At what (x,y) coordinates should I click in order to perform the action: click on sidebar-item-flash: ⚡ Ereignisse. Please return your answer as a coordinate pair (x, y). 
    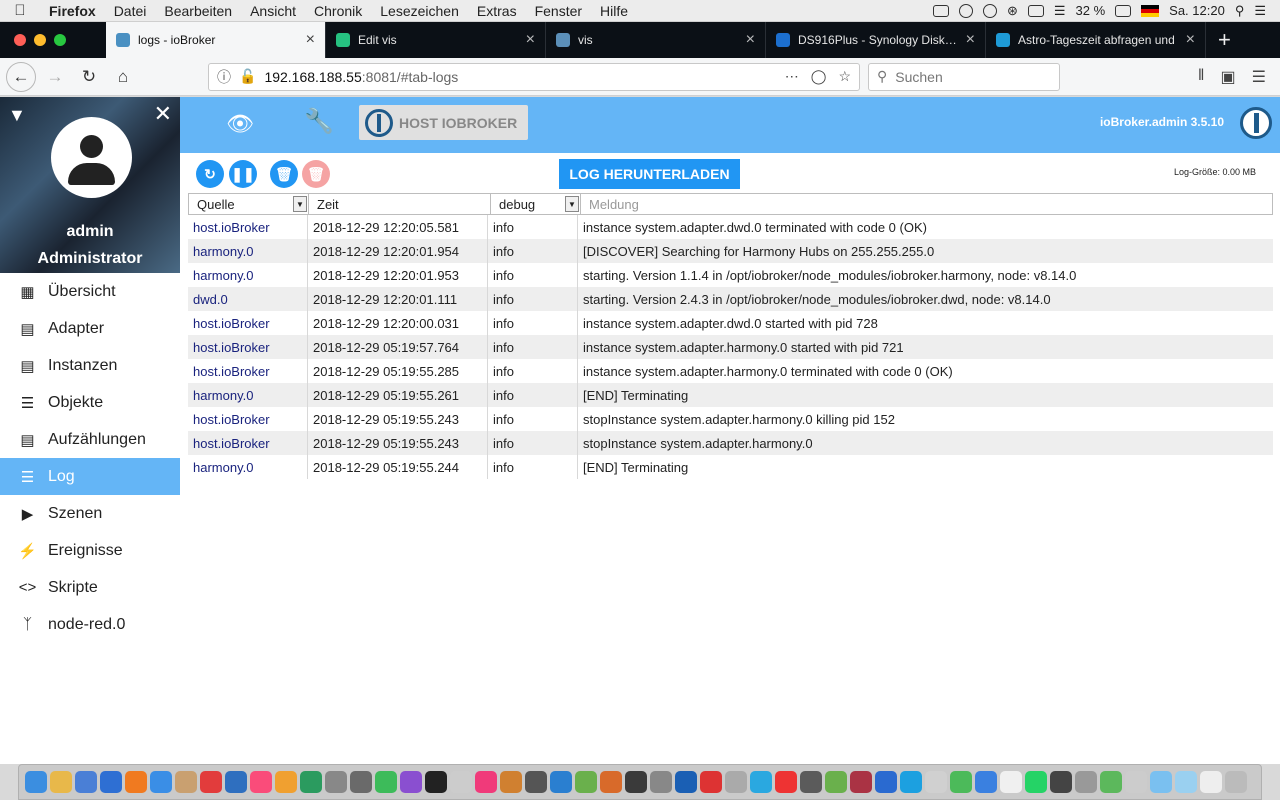
    Looking at the image, I should click on (90, 550).